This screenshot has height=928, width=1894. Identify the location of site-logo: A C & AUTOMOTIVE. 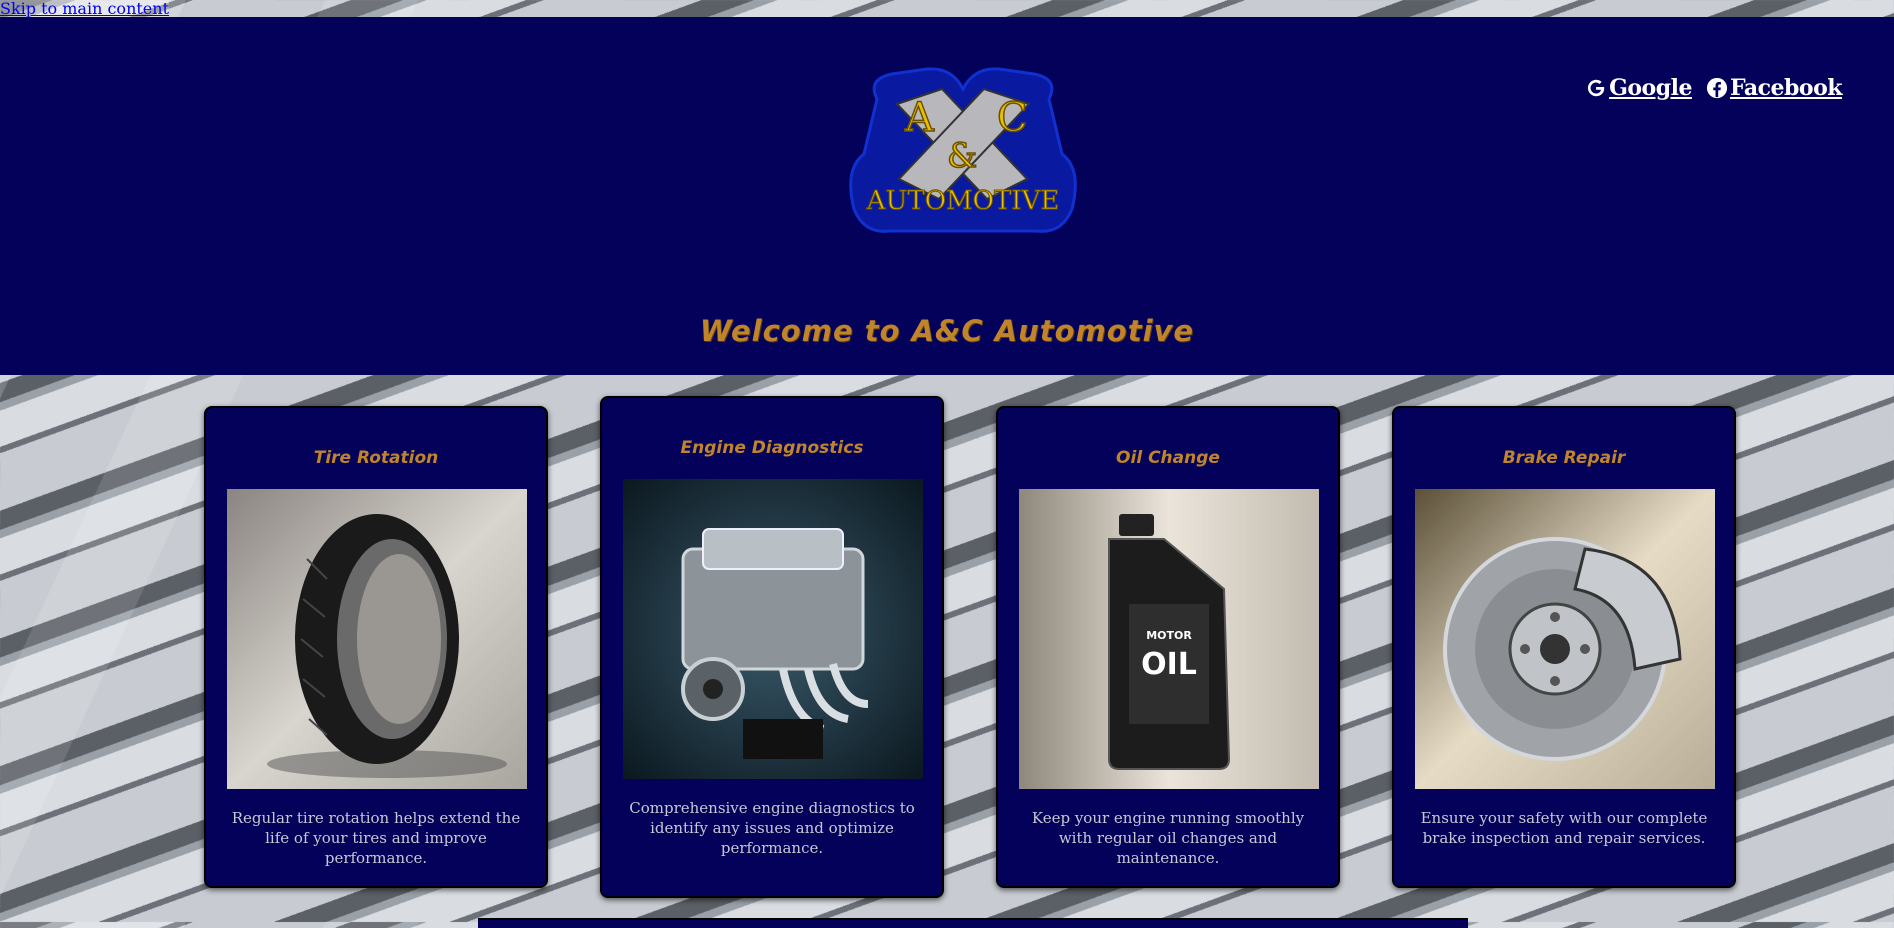
(963, 149).